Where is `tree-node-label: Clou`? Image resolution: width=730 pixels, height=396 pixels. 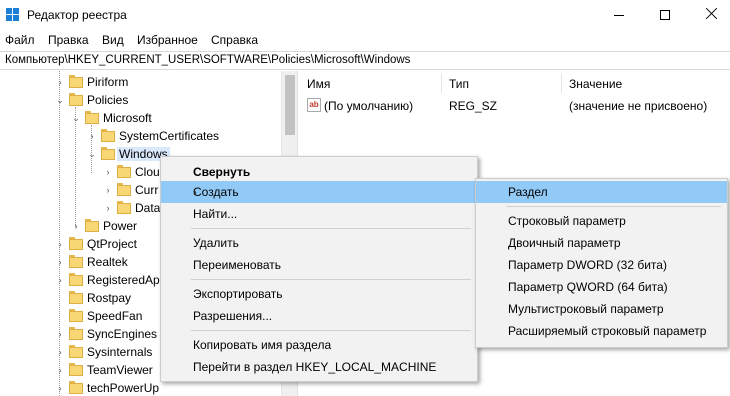 tree-node-label: Clou is located at coordinates (147, 172).